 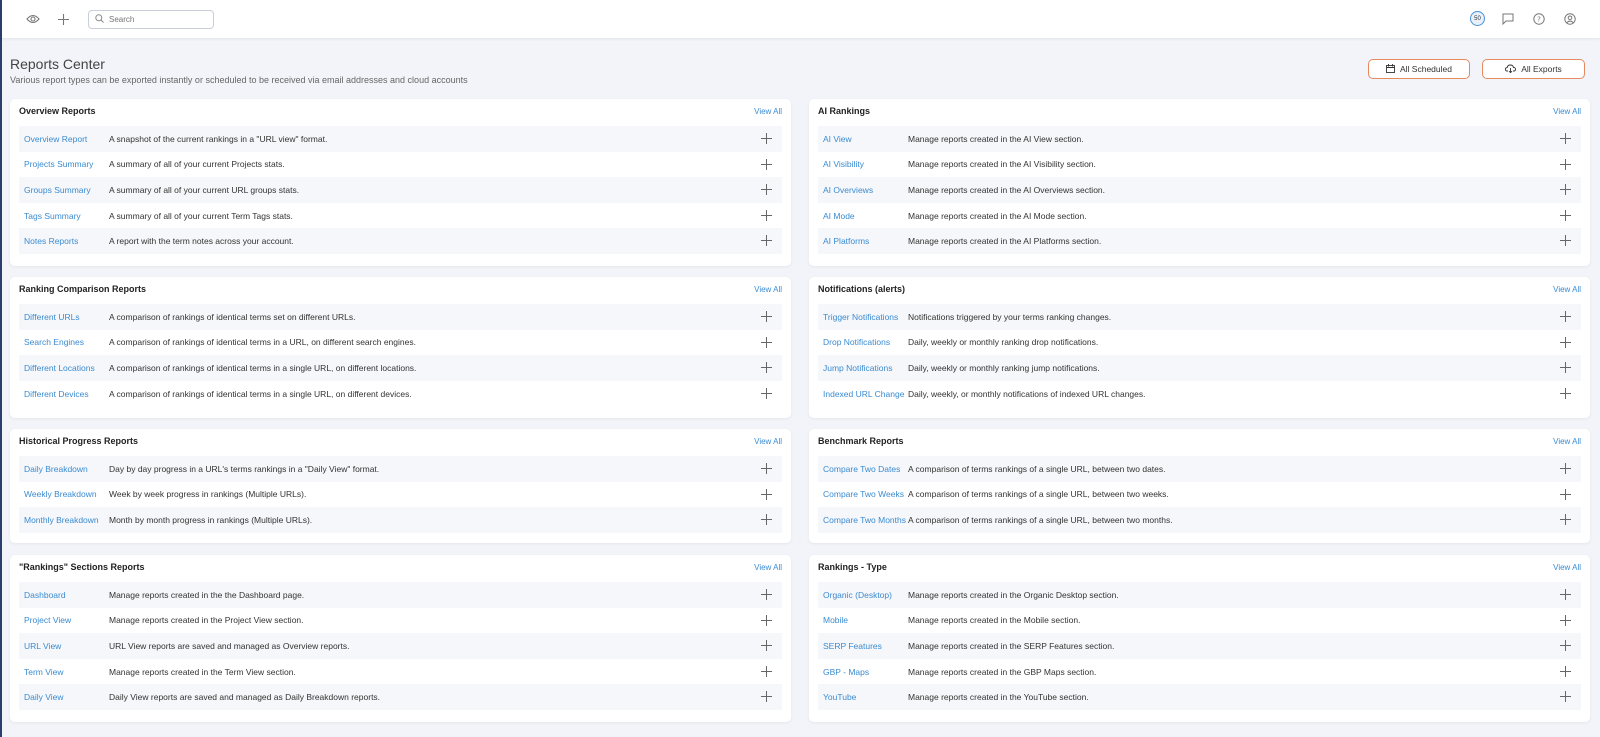 I want to click on report-link: AI Platforms, so click(x=863, y=241).